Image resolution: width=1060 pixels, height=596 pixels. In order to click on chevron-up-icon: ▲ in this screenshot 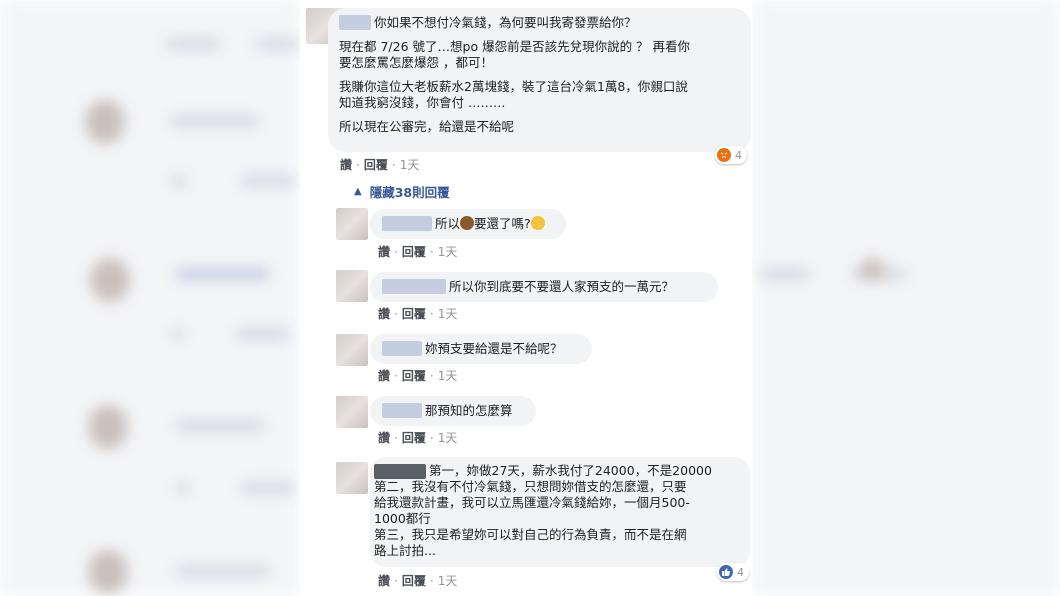, I will do `click(358, 191)`.